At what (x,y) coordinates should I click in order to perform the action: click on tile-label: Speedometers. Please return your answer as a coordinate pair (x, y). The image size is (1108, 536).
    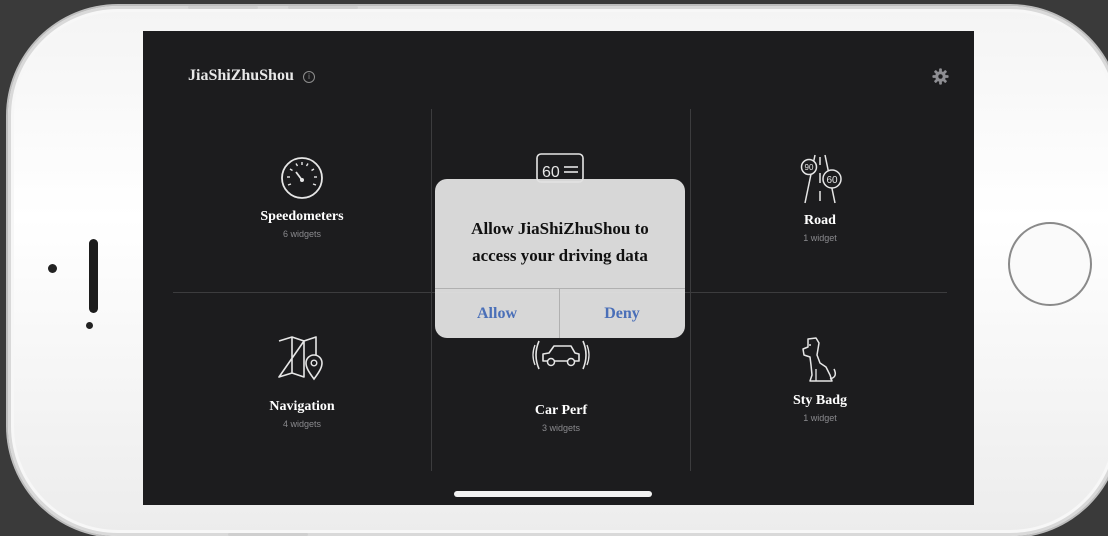
    Looking at the image, I should click on (302, 216).